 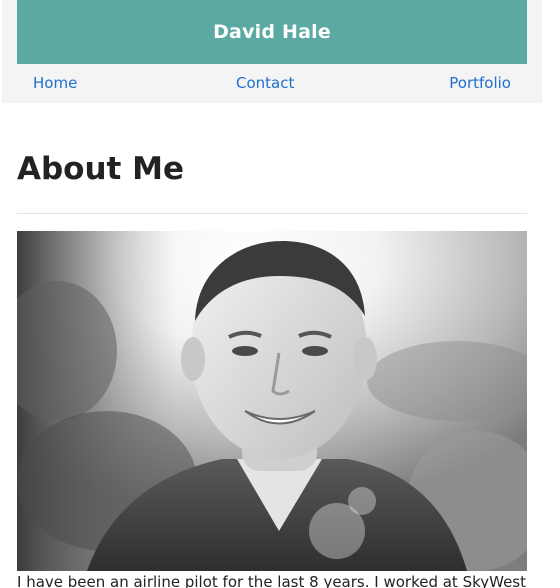 I want to click on nav-link-home: Home, so click(x=55, y=83).